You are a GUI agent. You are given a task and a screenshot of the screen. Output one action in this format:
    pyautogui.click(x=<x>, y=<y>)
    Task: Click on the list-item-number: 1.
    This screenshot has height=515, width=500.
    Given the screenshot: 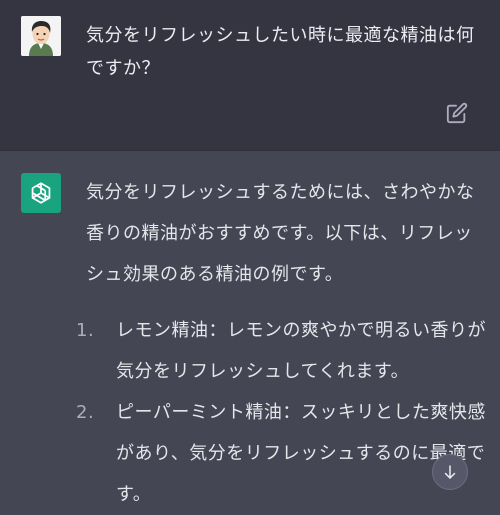 What is the action you would take?
    pyautogui.click(x=85, y=330)
    